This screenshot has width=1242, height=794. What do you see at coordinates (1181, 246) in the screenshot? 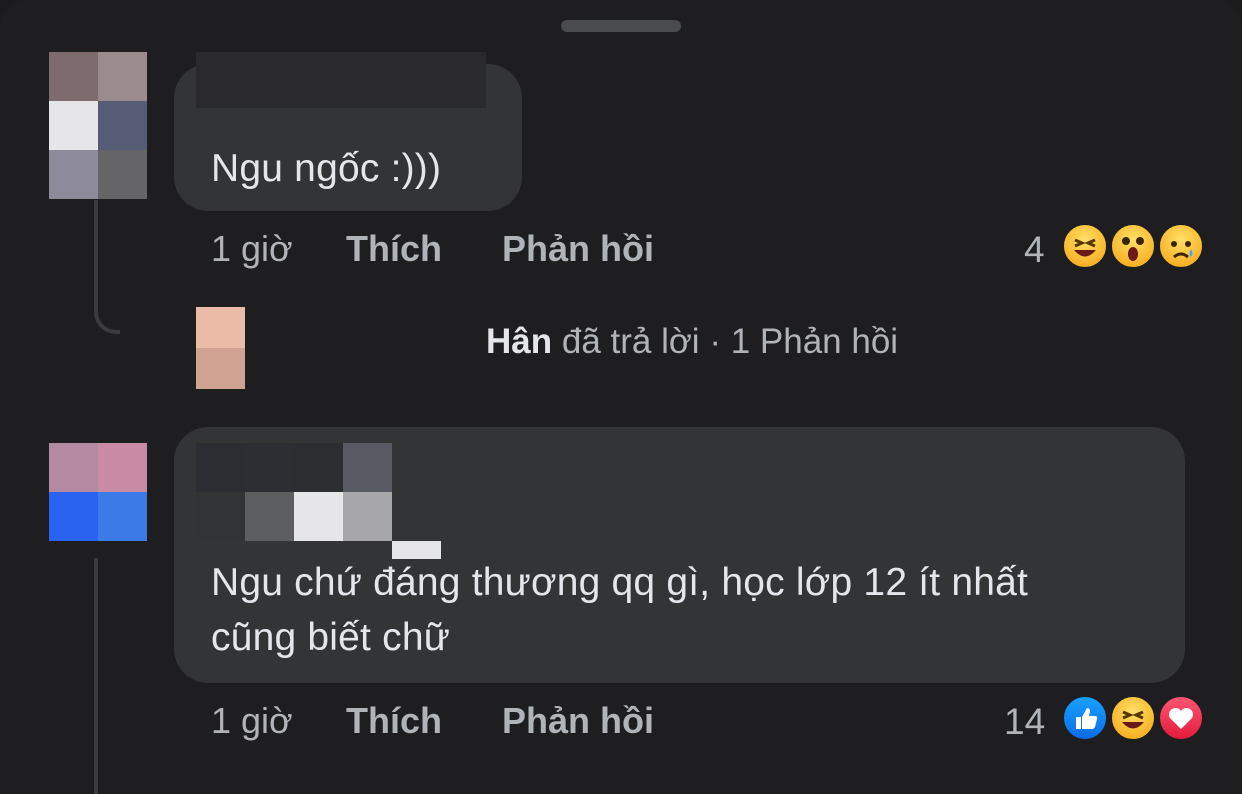
I see `sad-reaction-icon` at bounding box center [1181, 246].